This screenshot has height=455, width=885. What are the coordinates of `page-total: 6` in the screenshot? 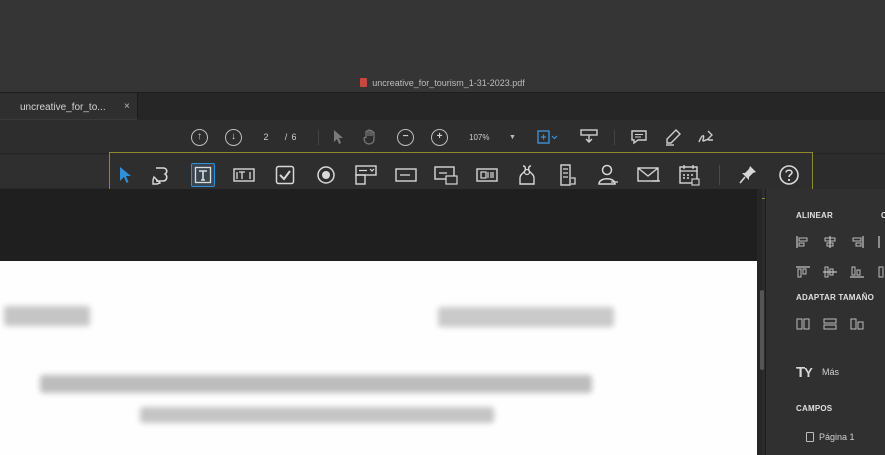 It's located at (294, 137).